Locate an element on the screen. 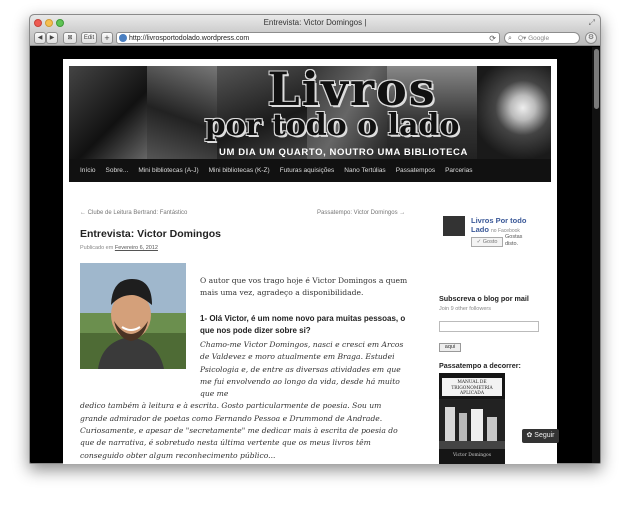  book-cover-svg is located at coordinates (472, 424).